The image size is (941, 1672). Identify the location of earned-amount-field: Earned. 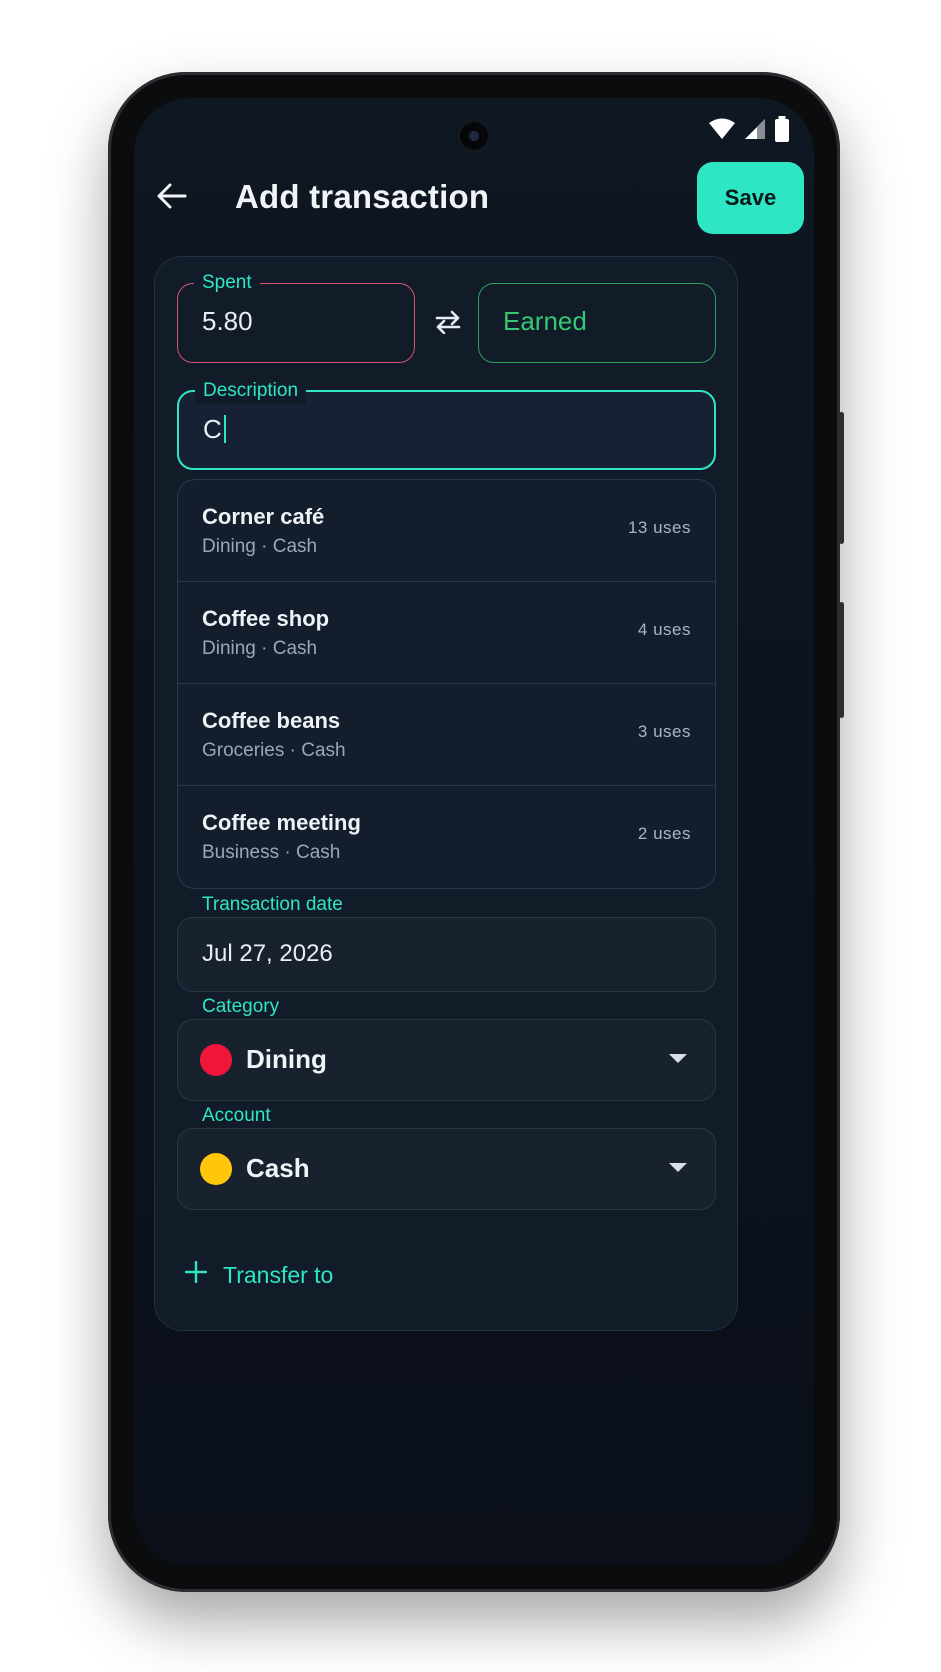
(597, 323).